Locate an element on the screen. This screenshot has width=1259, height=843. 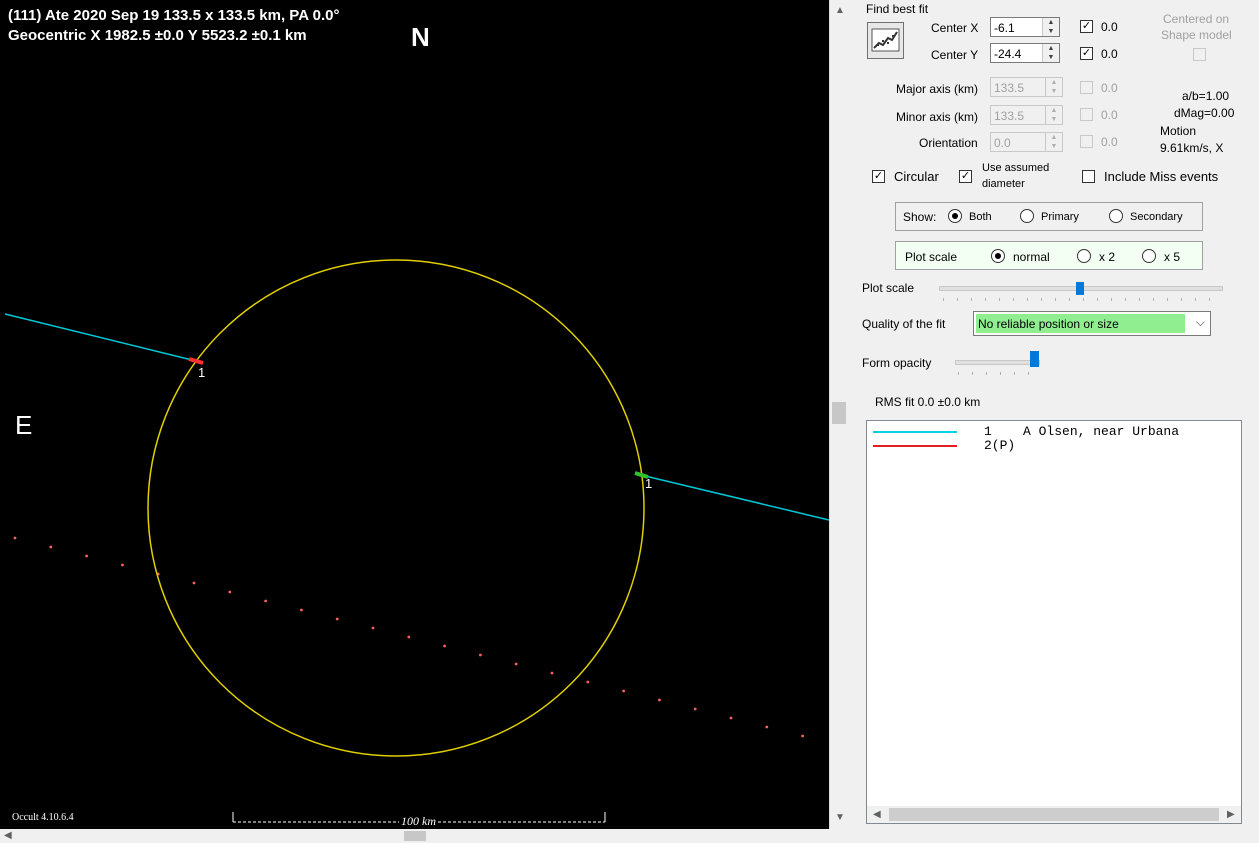
orientation-label: Orientation is located at coordinates (948, 143).